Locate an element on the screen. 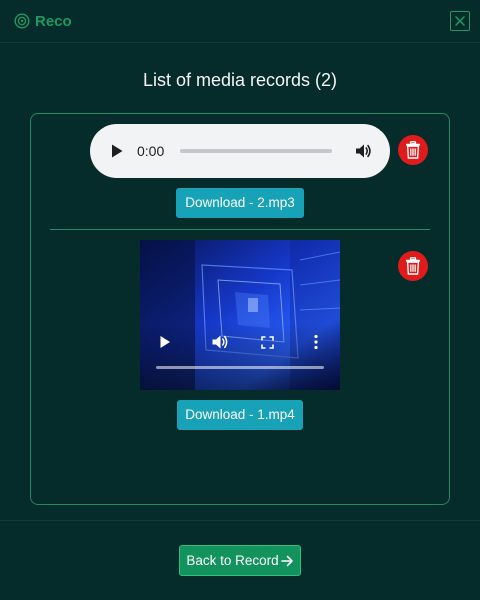 This screenshot has height=600, width=480. close-icon is located at coordinates (460, 21).